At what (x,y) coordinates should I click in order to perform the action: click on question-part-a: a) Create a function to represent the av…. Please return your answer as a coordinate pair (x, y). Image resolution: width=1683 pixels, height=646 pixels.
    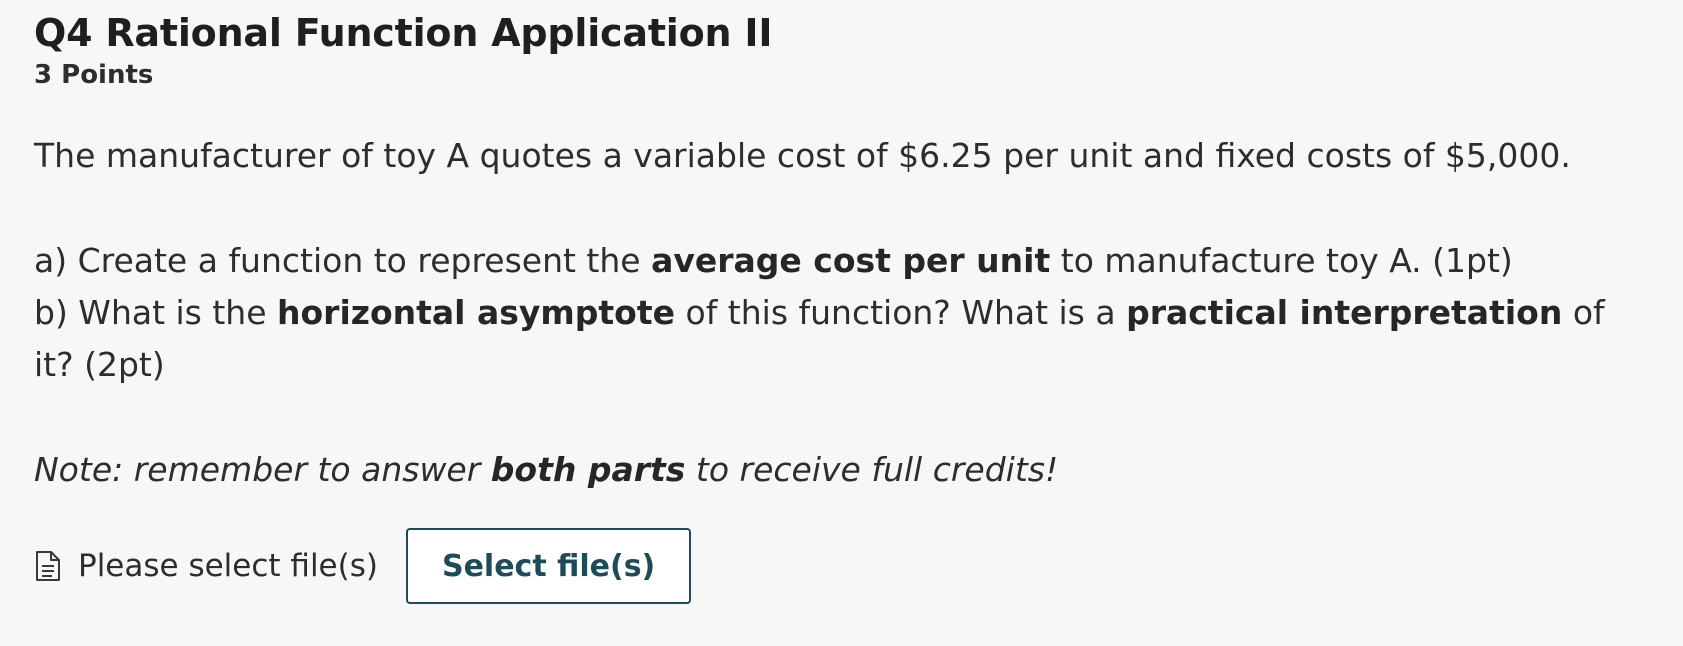
    Looking at the image, I should click on (844, 261).